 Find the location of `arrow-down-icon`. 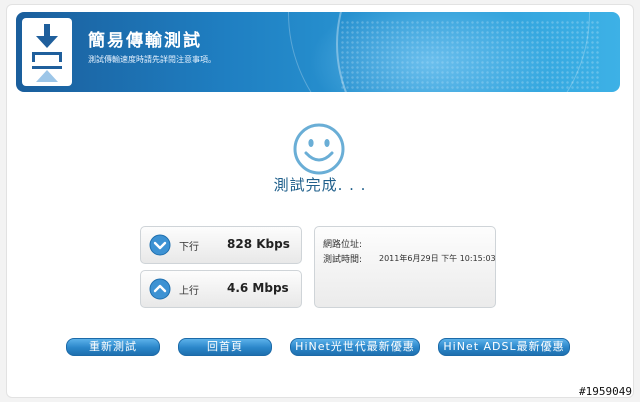

arrow-down-icon is located at coordinates (160, 245).